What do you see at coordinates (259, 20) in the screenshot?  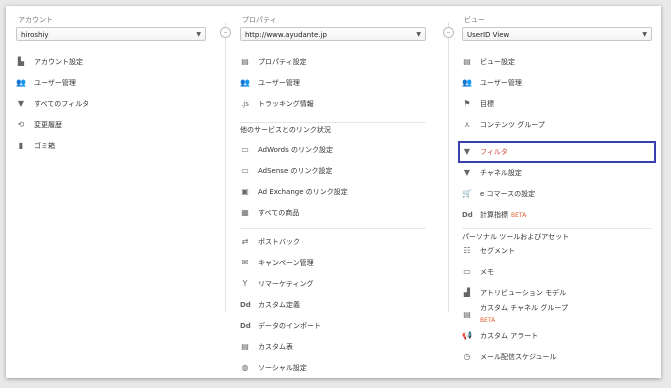 I see `property-header: プロパティ` at bounding box center [259, 20].